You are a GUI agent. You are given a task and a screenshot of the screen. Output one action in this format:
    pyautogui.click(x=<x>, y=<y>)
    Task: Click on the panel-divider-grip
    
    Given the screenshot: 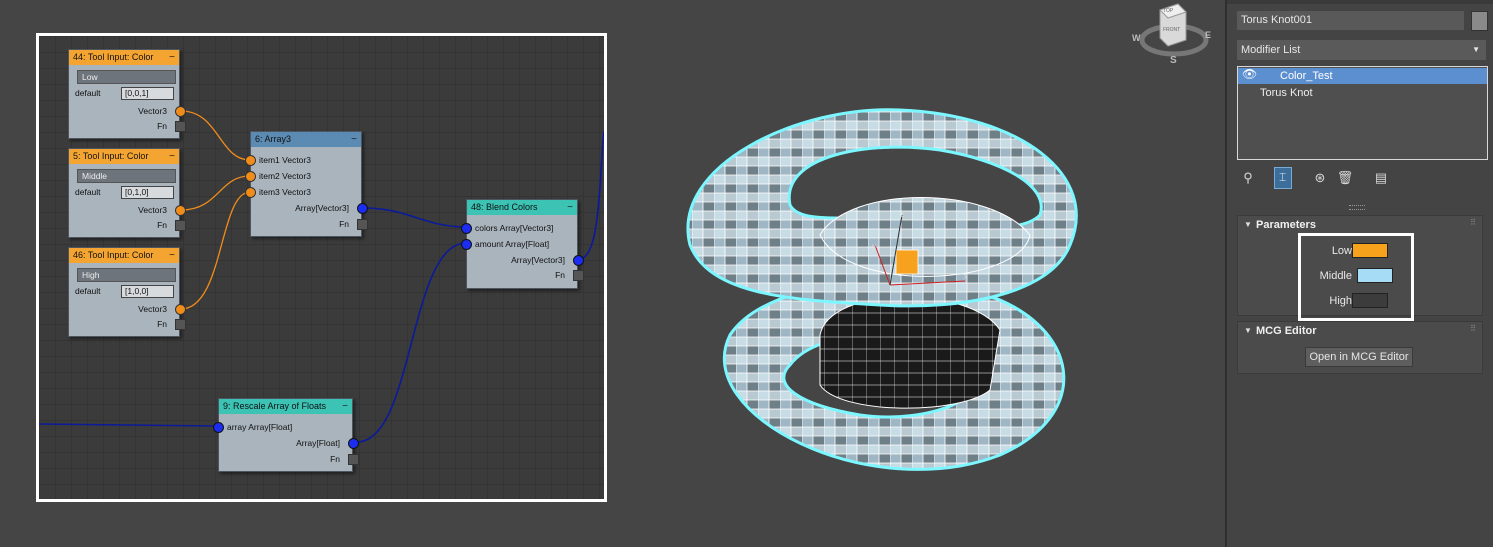 What is the action you would take?
    pyautogui.click(x=1357, y=207)
    